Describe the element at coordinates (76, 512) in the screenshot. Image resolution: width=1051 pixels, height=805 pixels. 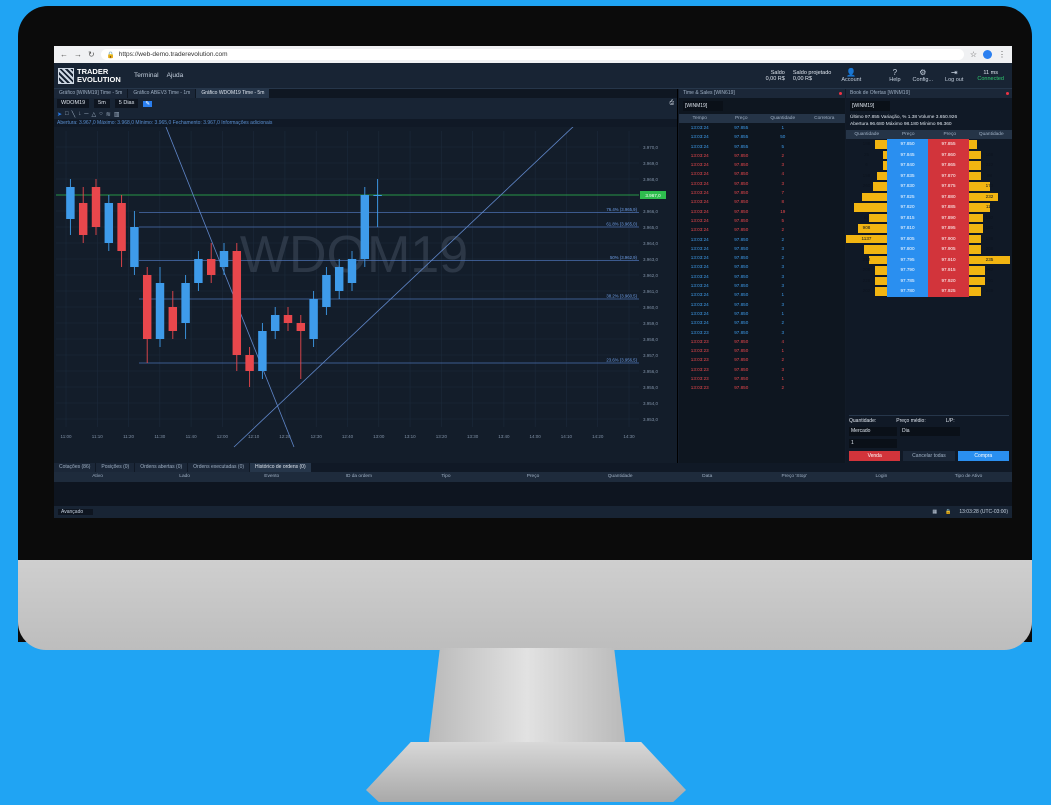
I see `workspace-label: Avançado` at that location.